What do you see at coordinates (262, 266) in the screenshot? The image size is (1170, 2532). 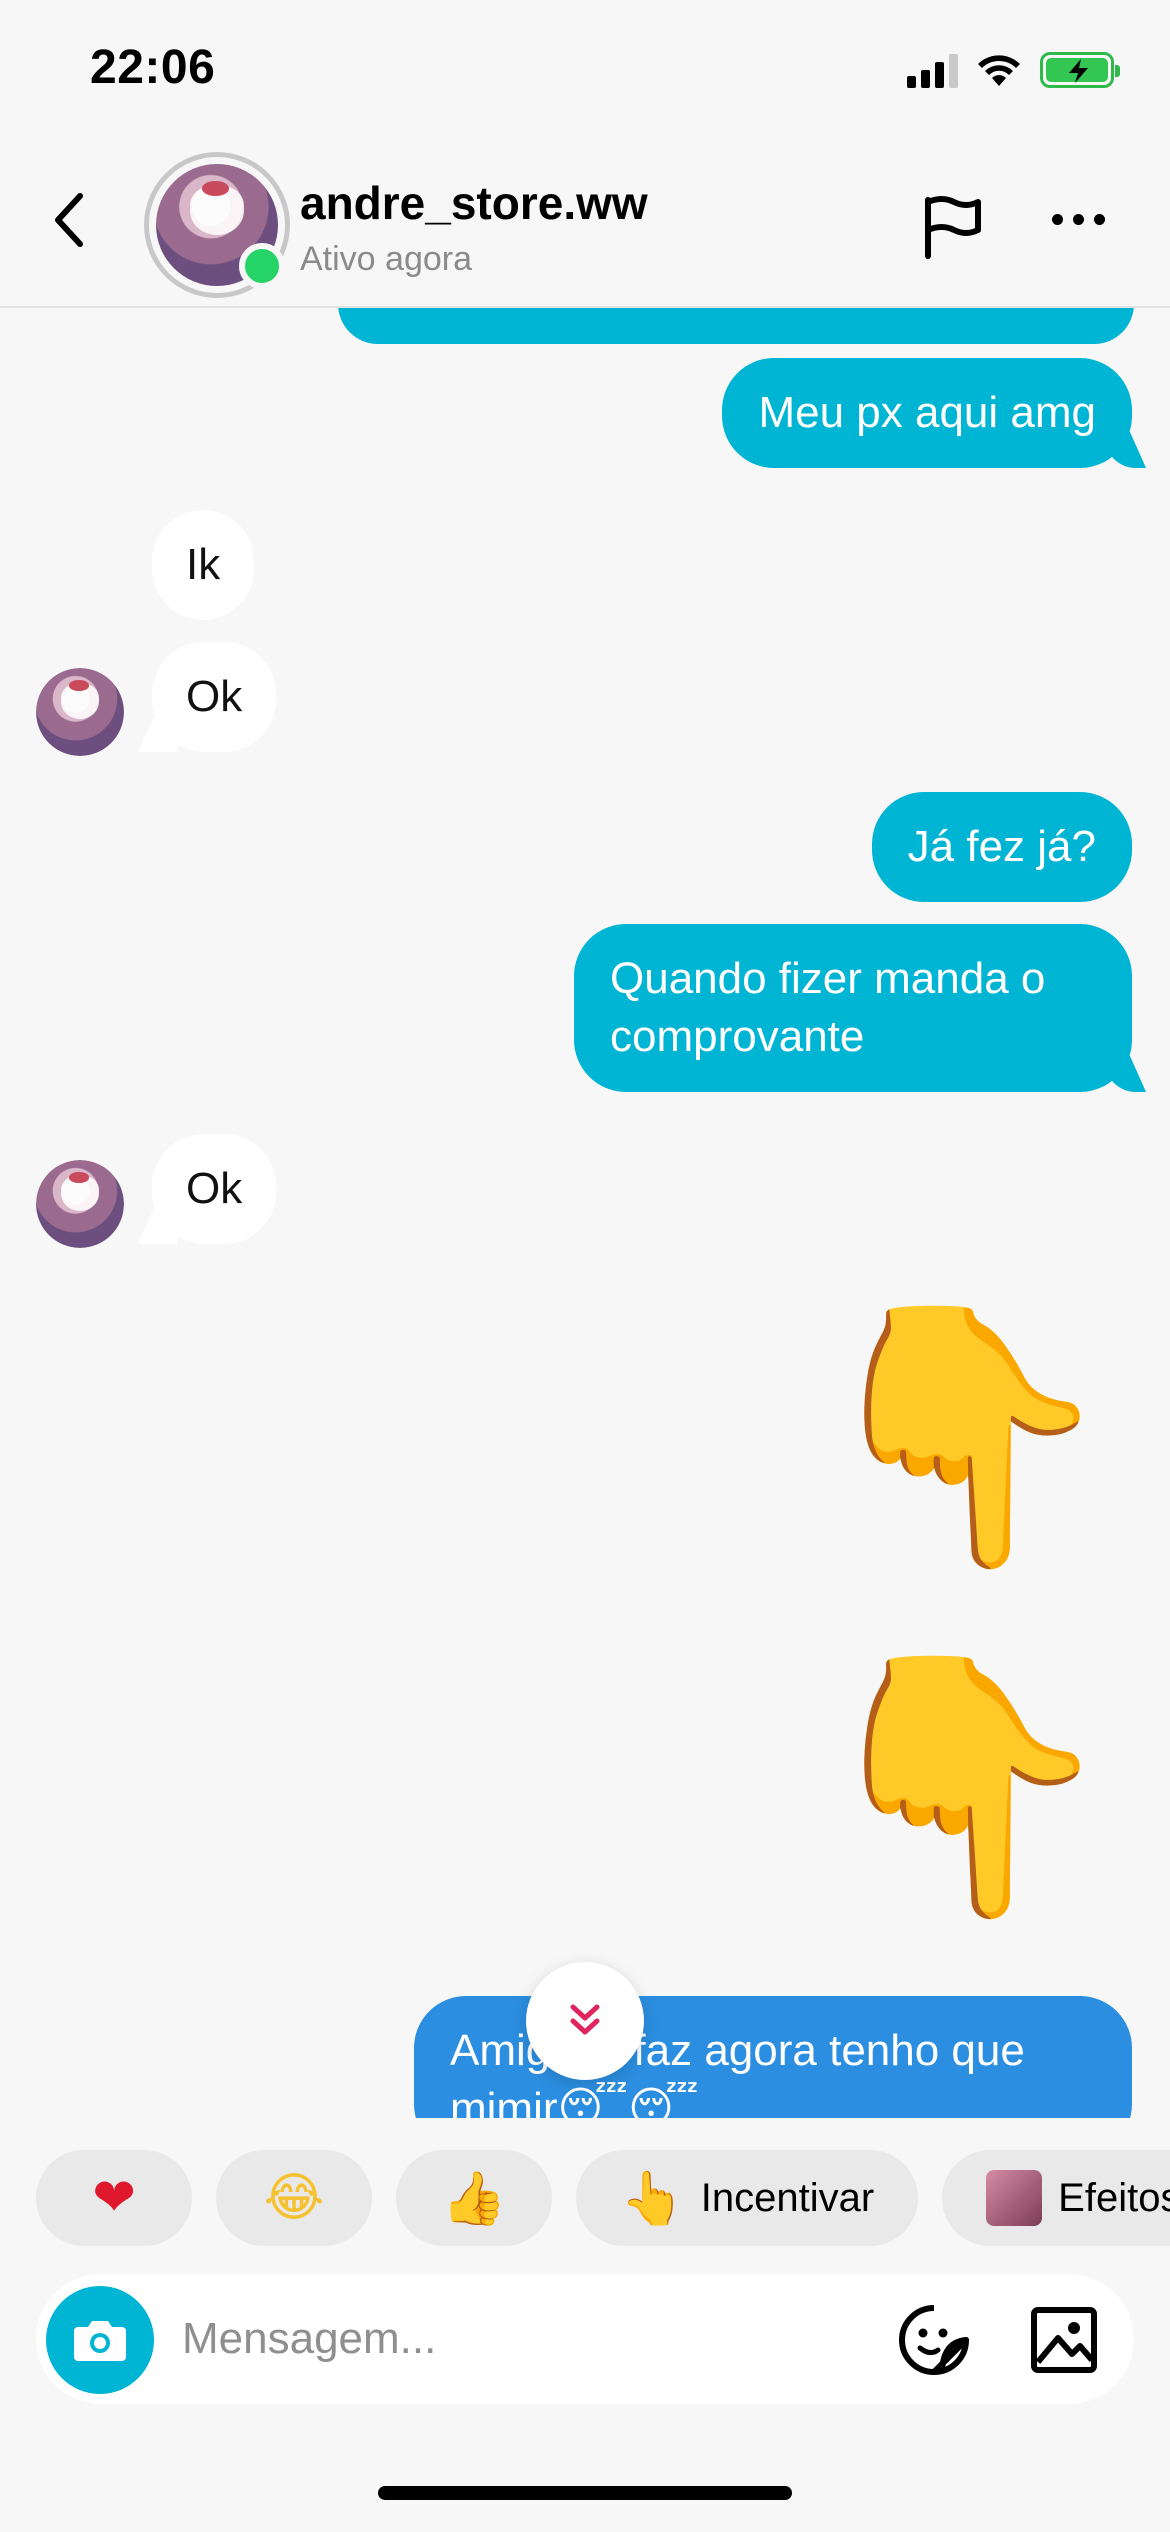 I see `online-indicator` at bounding box center [262, 266].